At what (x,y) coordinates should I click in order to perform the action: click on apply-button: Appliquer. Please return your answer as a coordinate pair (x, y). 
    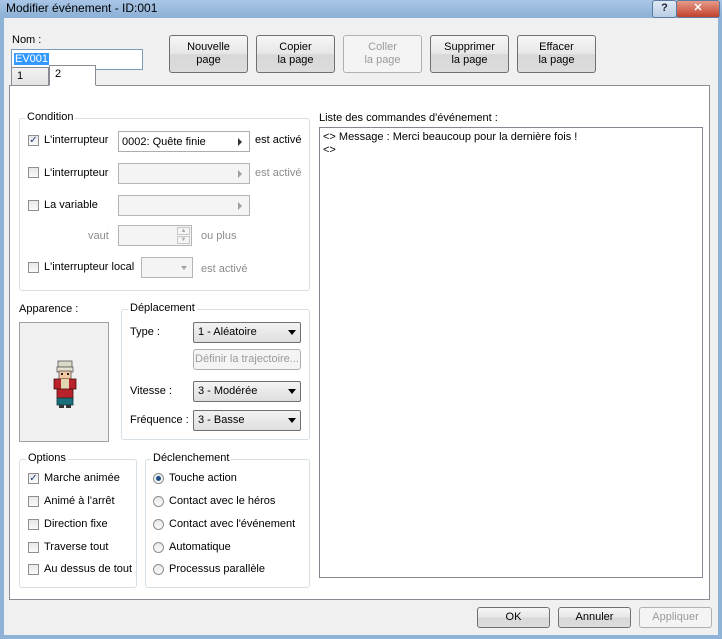
    Looking at the image, I should click on (675, 617).